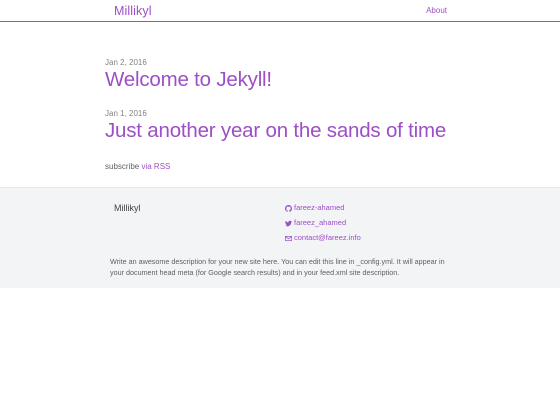 The width and height of the screenshot is (560, 420). I want to click on email-address: contact@fareez.info, so click(327, 237).